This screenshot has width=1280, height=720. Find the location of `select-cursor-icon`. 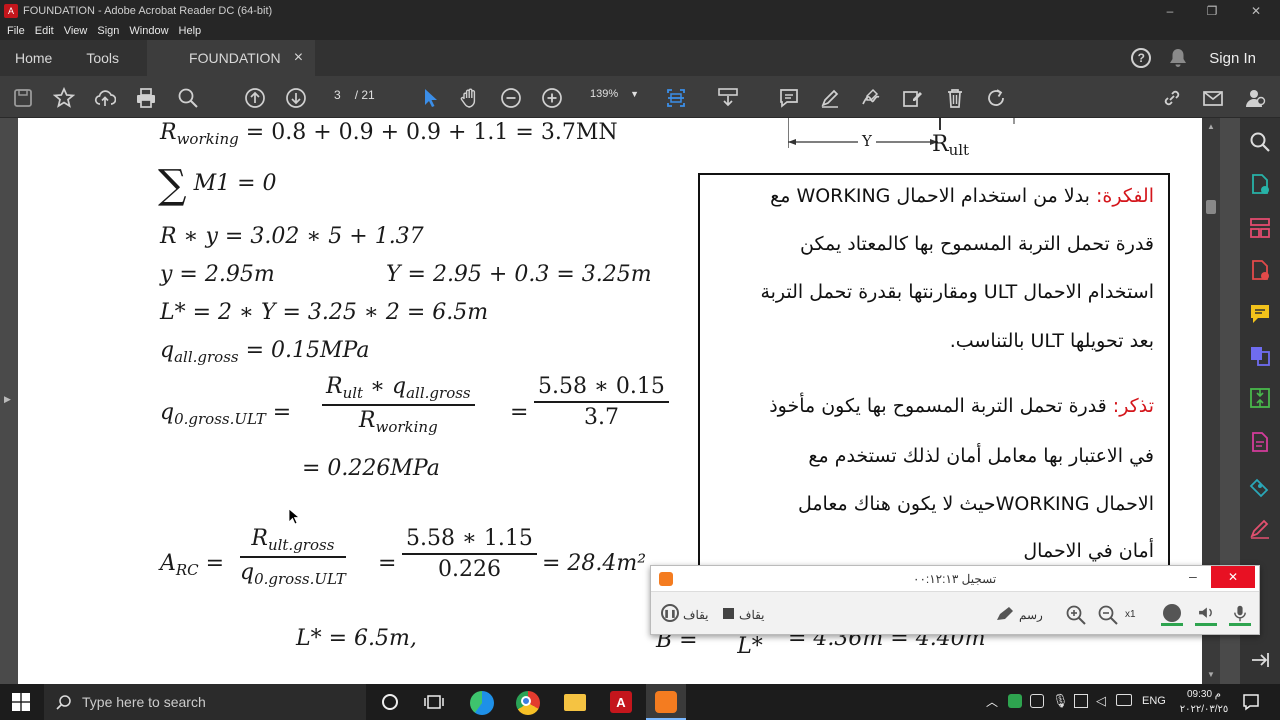

select-cursor-icon is located at coordinates (430, 98).